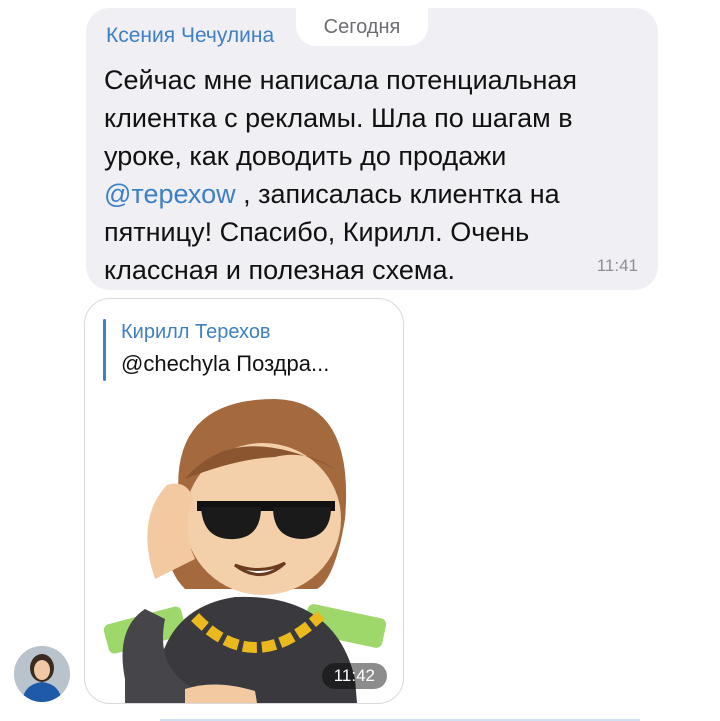 This screenshot has width=720, height=721. Describe the element at coordinates (279, 270) in the screenshot. I see `message-line: классная и полезная схема.` at that location.